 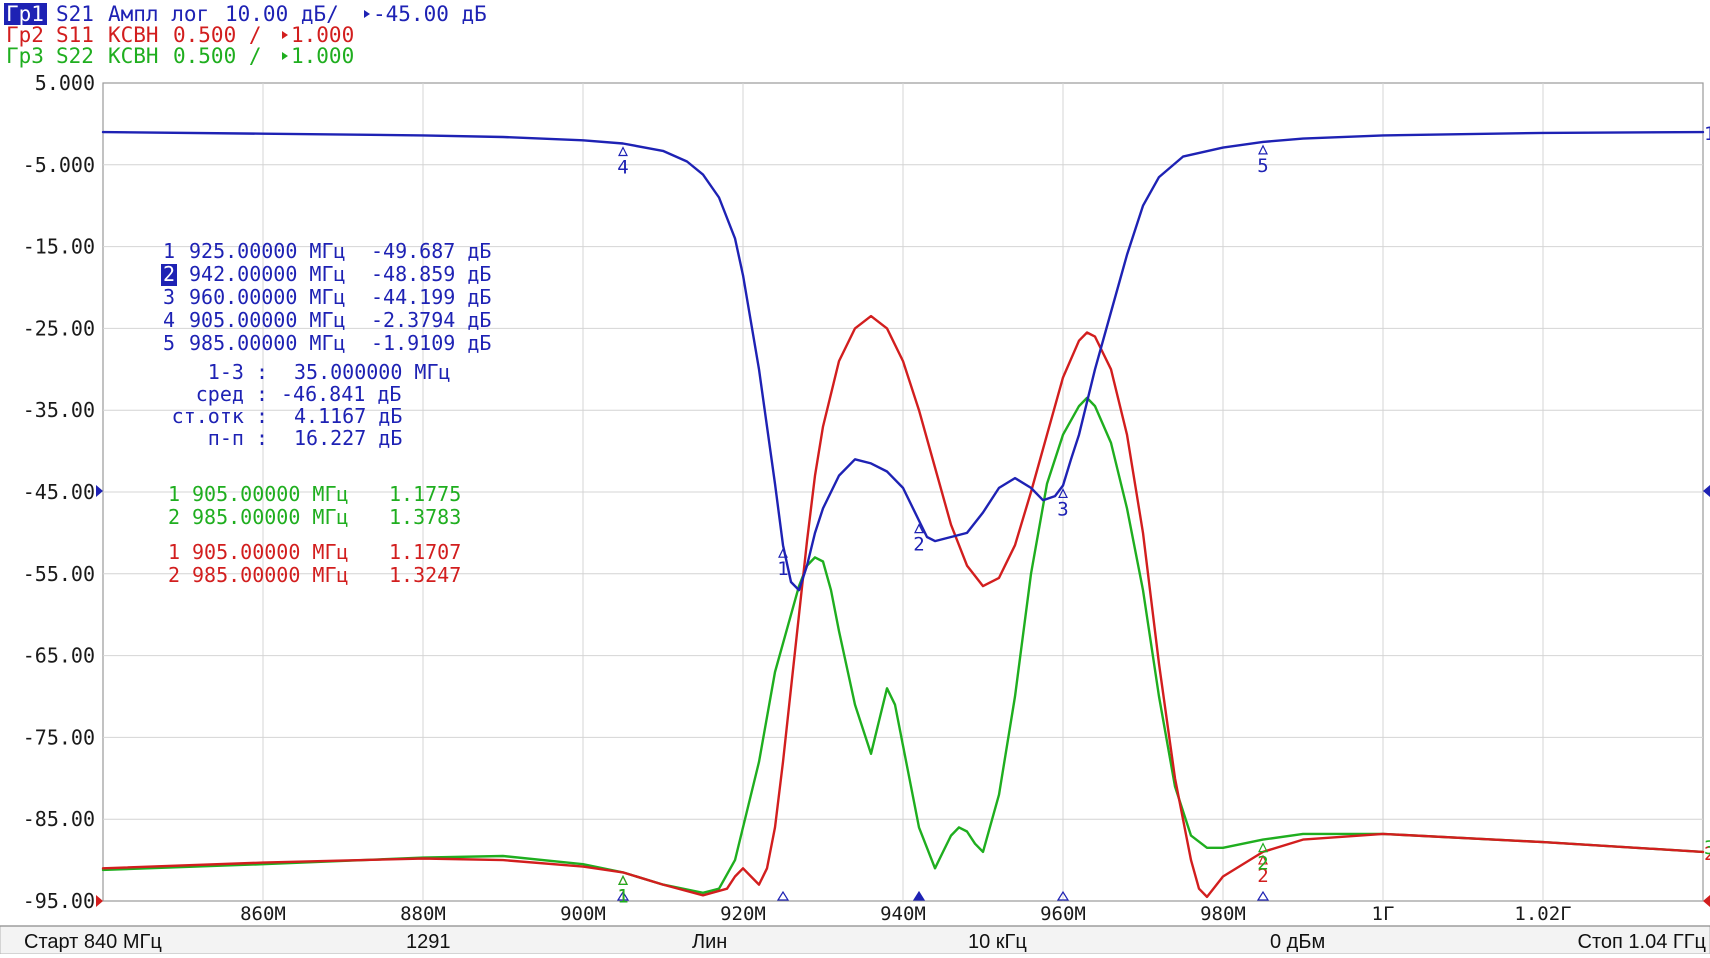 What do you see at coordinates (267, 274) in the screenshot?
I see `marker-frequency: 942.00000 МГц` at bounding box center [267, 274].